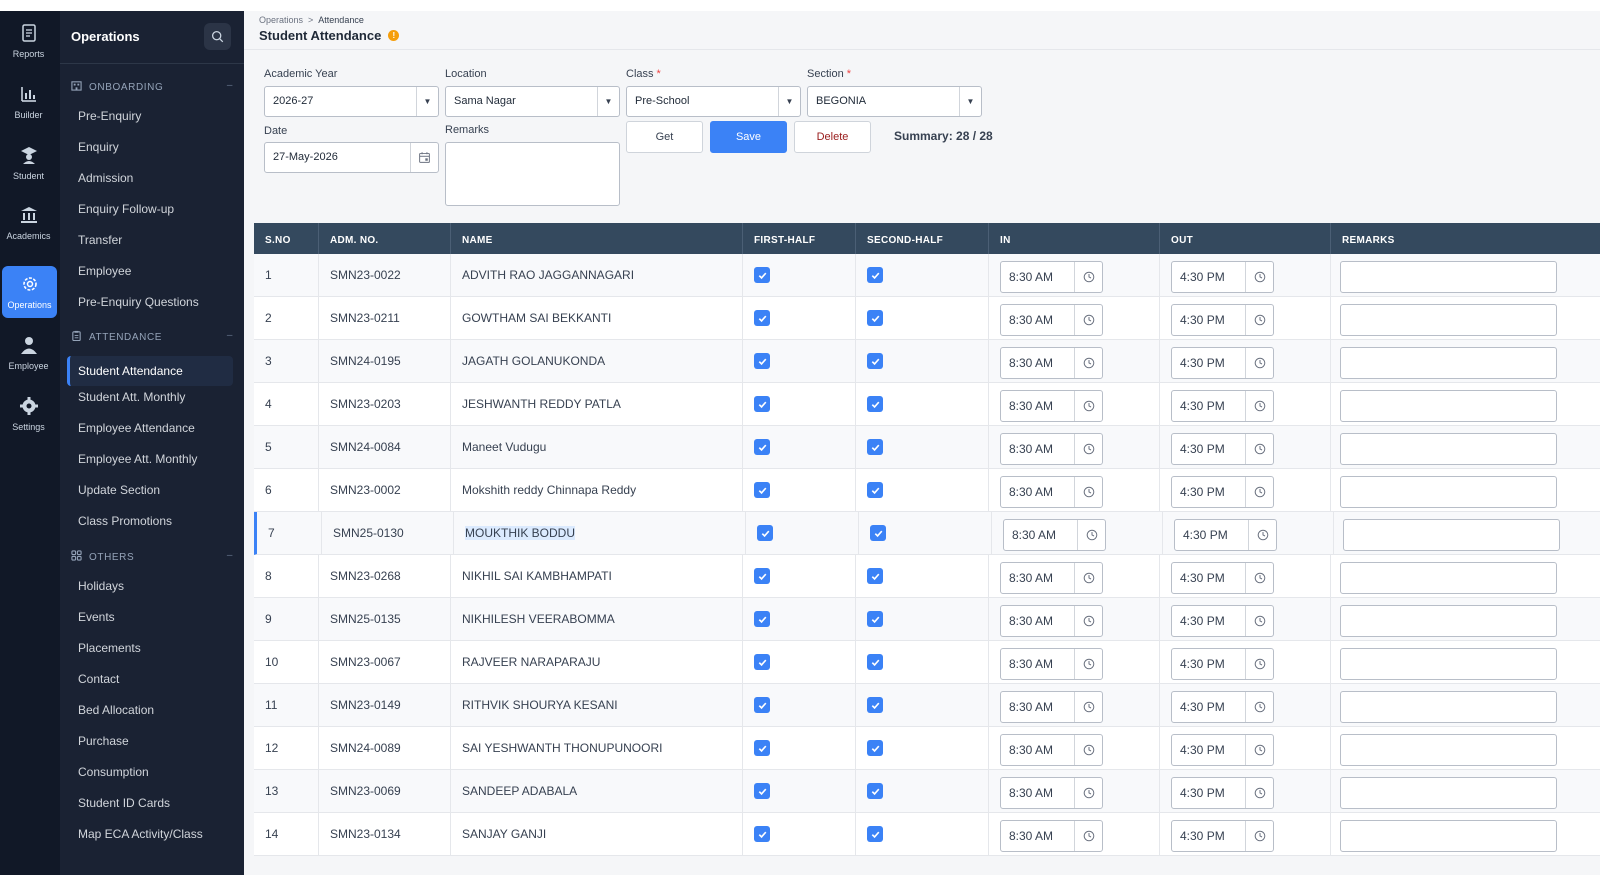 The image size is (1600, 875). What do you see at coordinates (351, 101) in the screenshot?
I see `academic-year-select: 2026-27 ▼` at bounding box center [351, 101].